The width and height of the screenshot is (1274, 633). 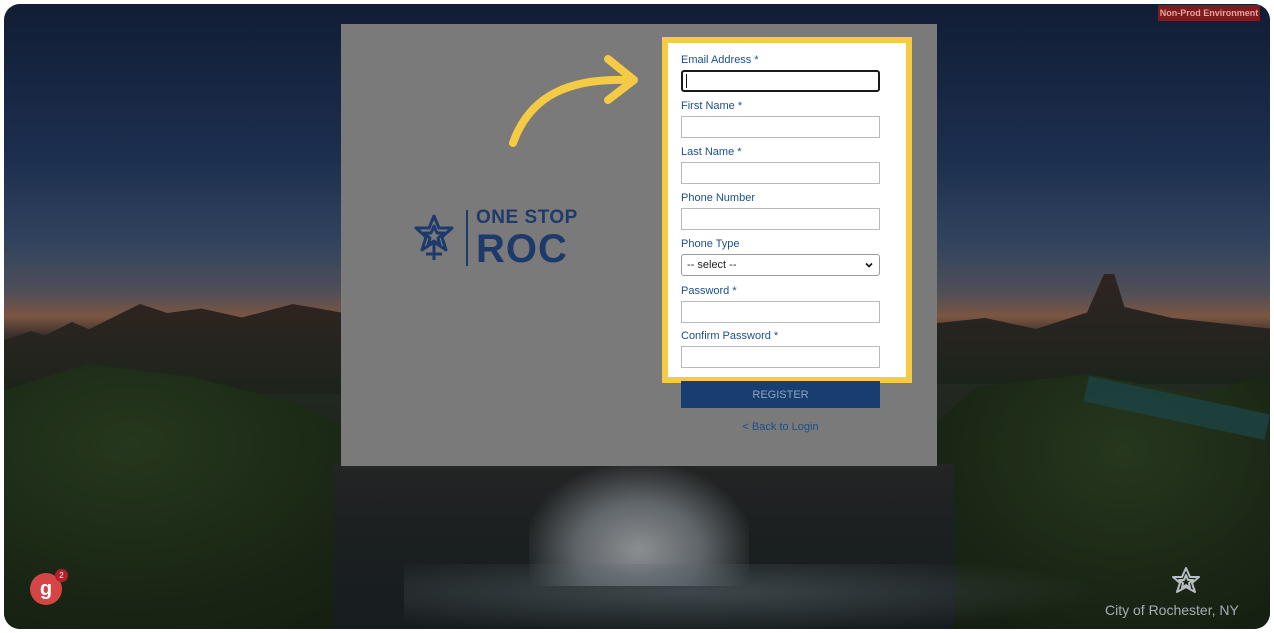 What do you see at coordinates (730, 336) in the screenshot?
I see `confirm-password-label: Confirm Password *` at bounding box center [730, 336].